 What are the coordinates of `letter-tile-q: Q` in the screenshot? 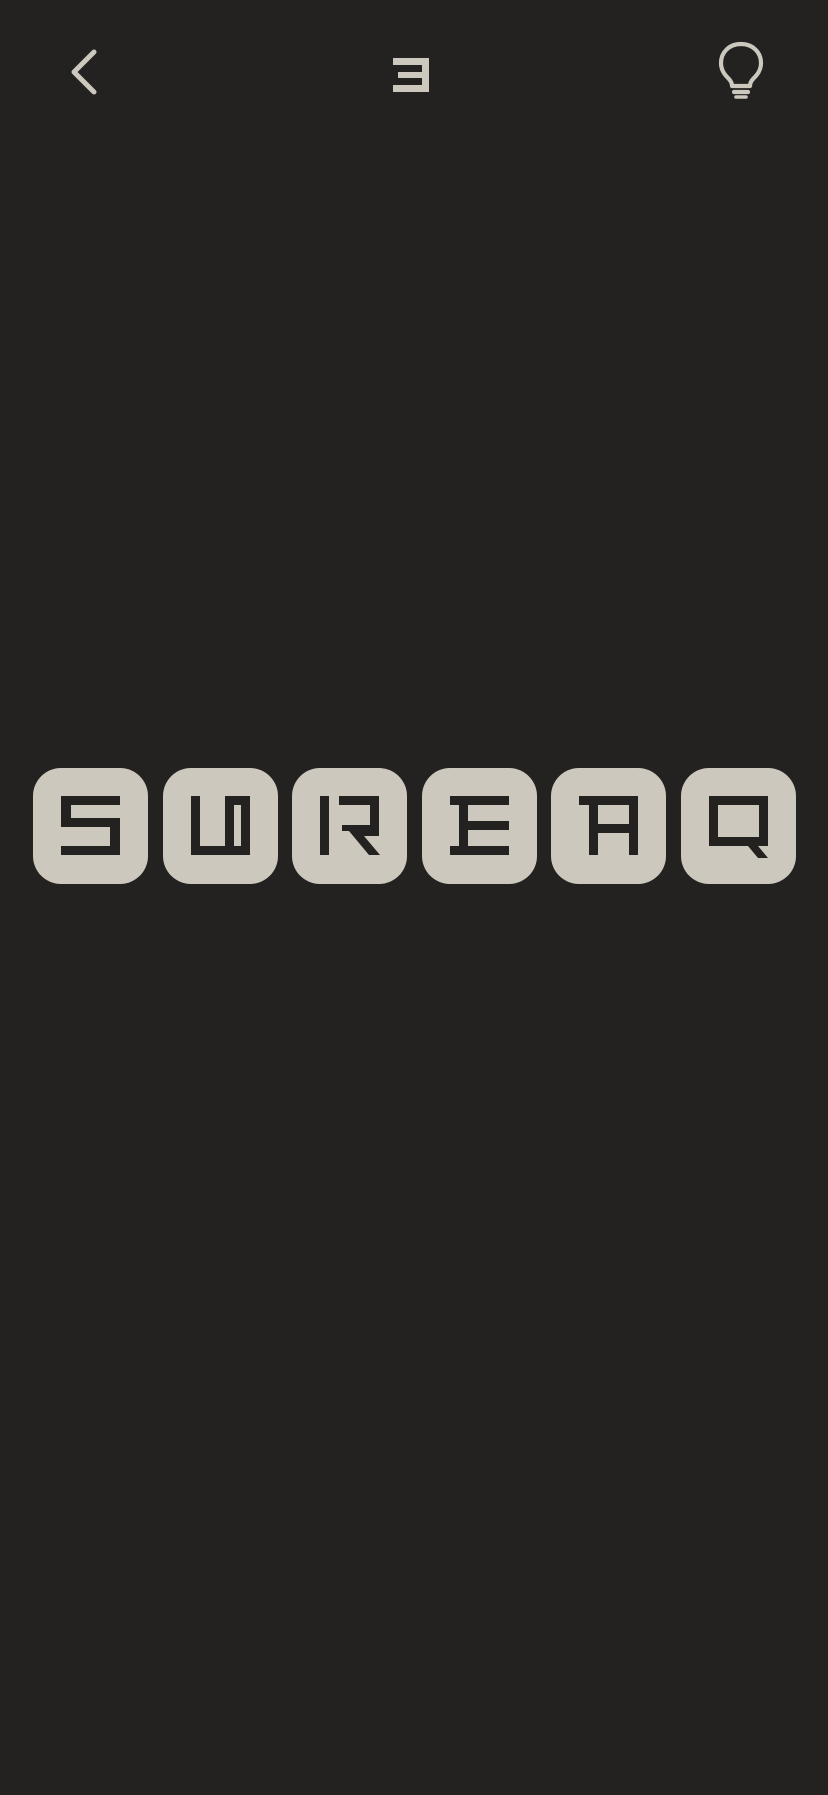 It's located at (738, 826).